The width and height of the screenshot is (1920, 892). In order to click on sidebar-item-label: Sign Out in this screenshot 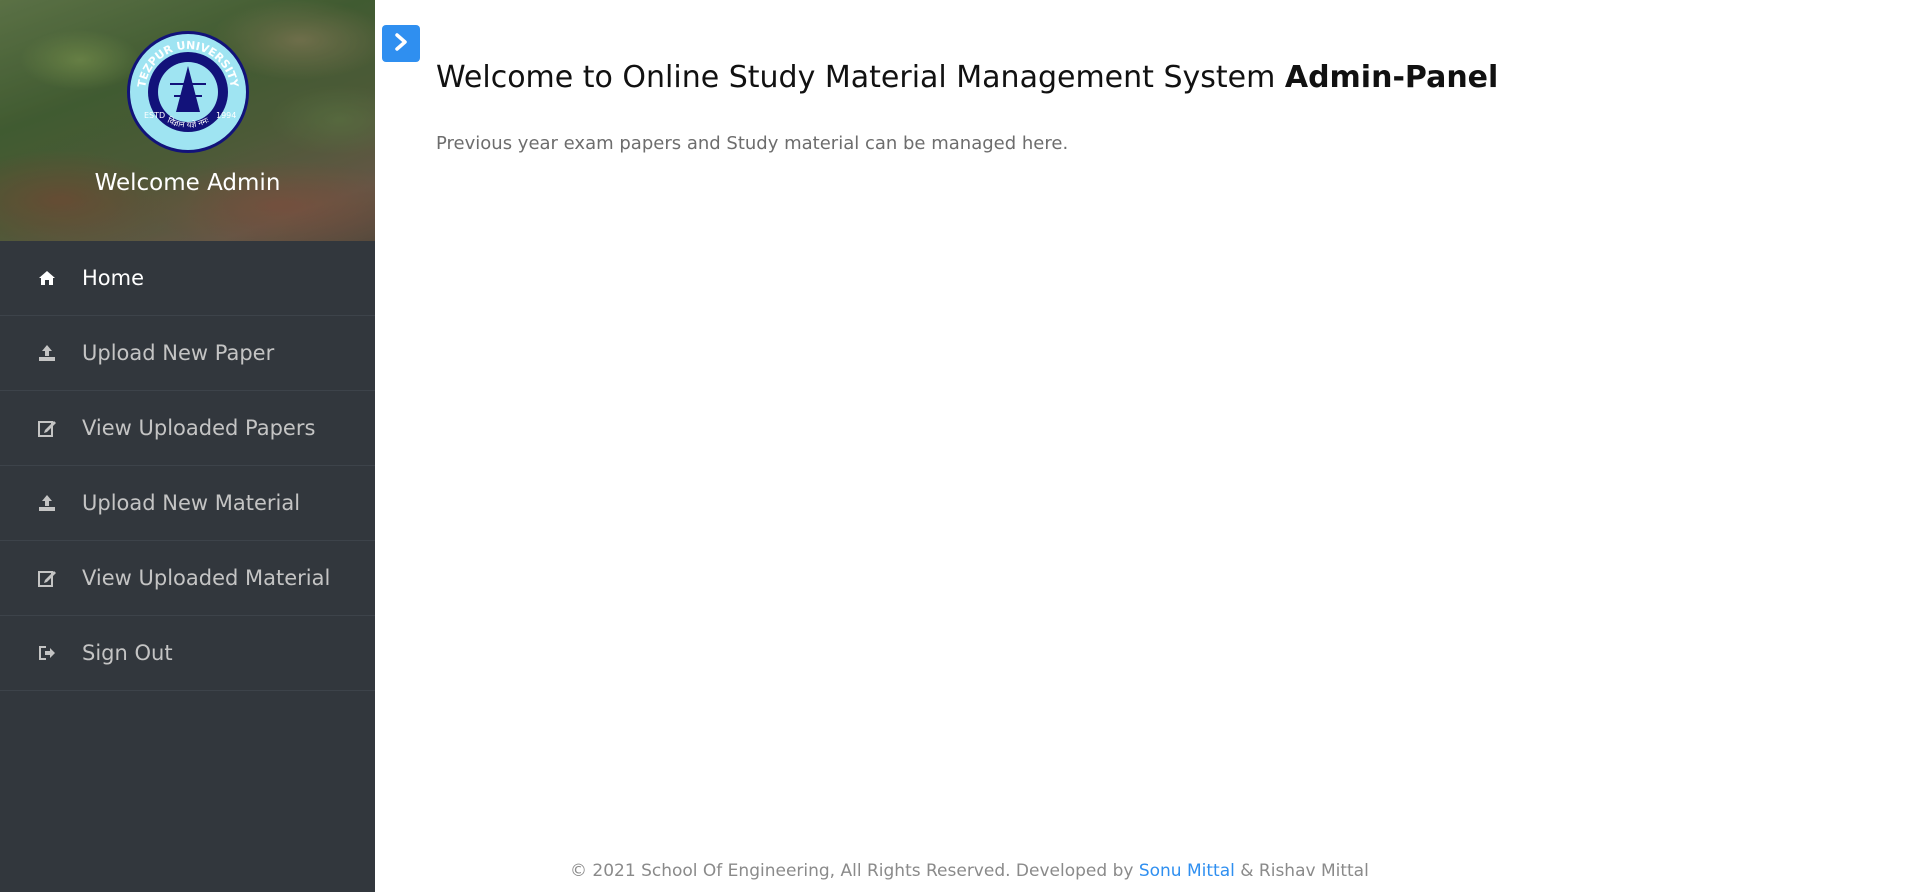, I will do `click(127, 653)`.